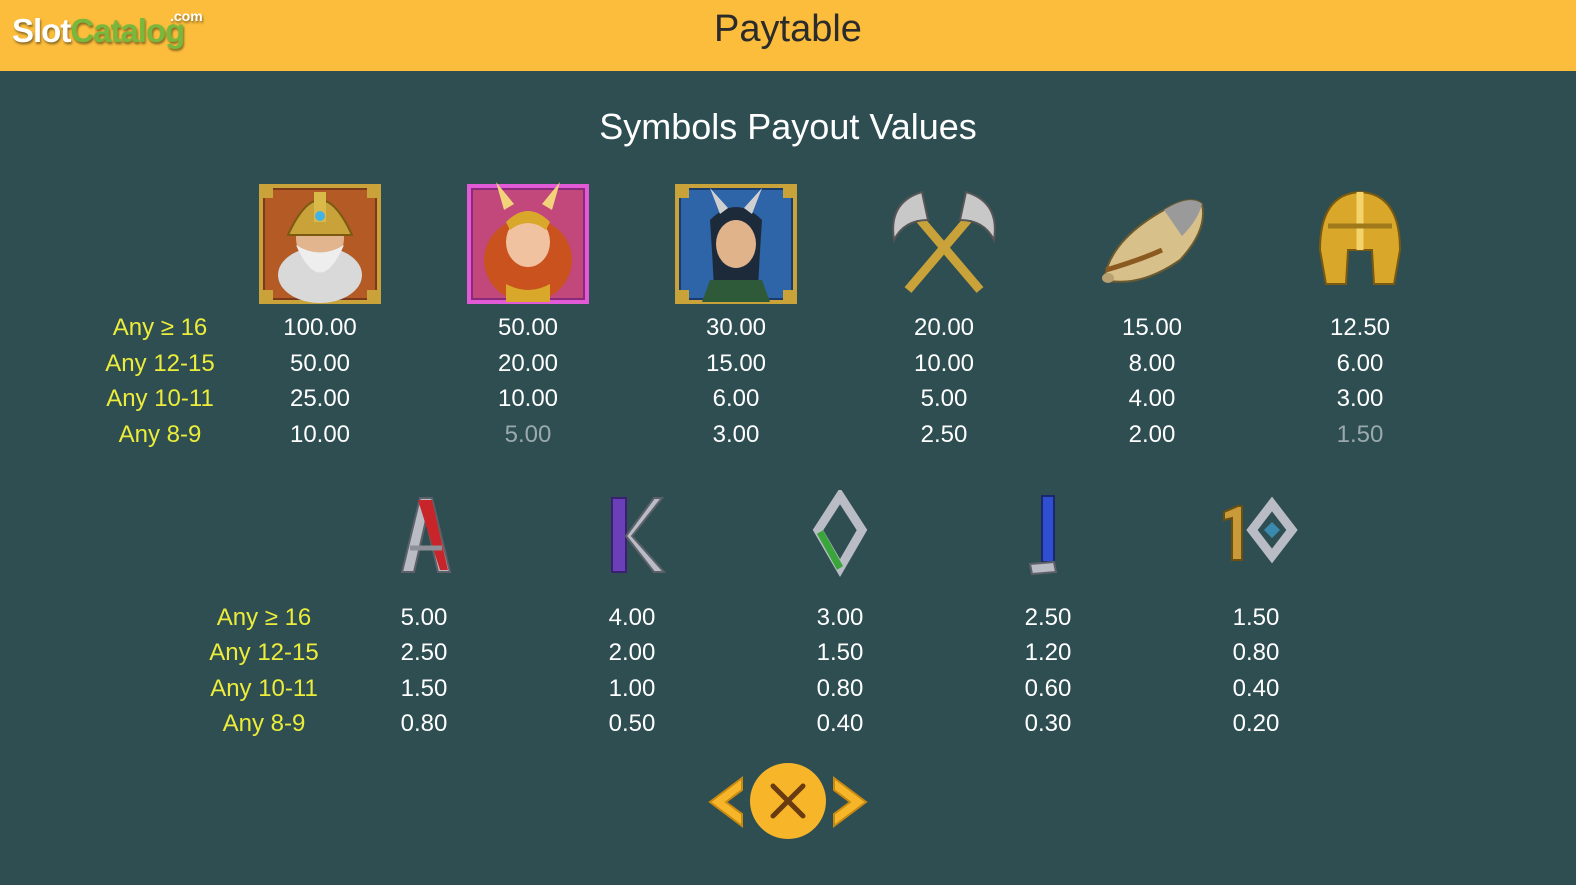 Image resolution: width=1576 pixels, height=885 pixels. Describe the element at coordinates (736, 327) in the screenshot. I see `payout-value: 30.00` at that location.